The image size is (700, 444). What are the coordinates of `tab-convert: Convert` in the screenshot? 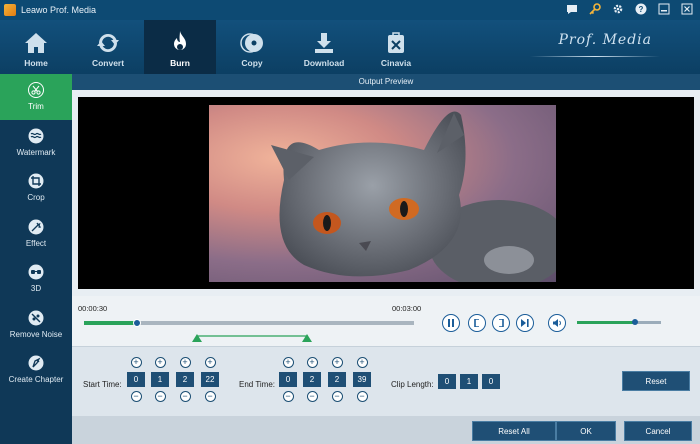 It's located at (108, 47).